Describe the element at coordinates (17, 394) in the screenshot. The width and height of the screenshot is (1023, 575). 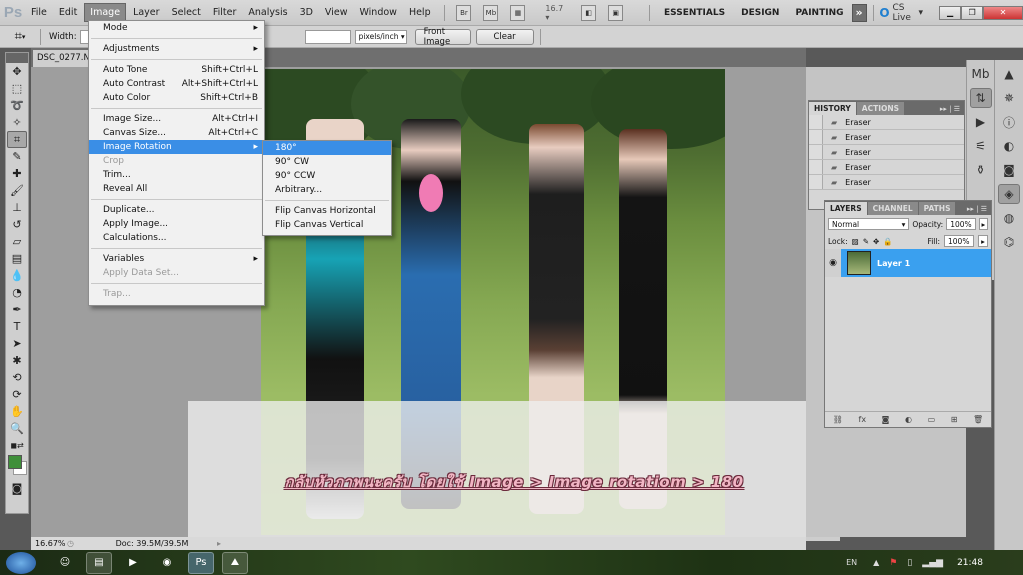
I see `3d-orbit-tool-icon: ⟳` at that location.